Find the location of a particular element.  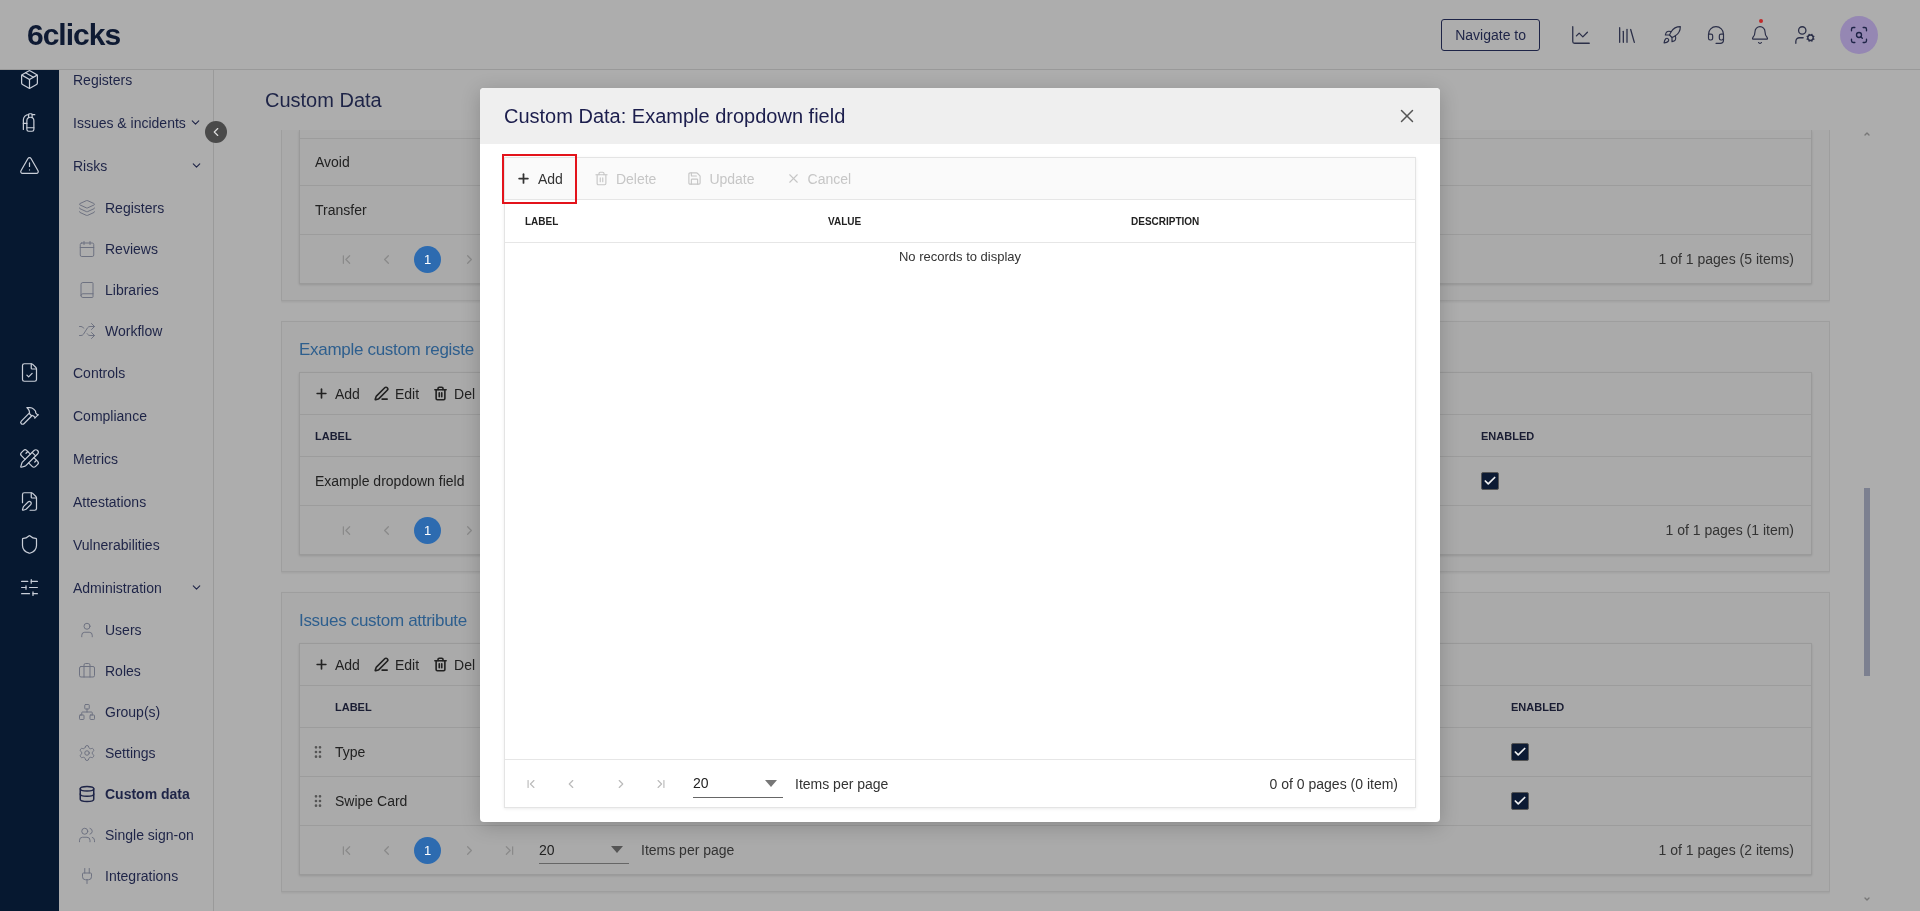

document-pen-icon is located at coordinates (29, 501).